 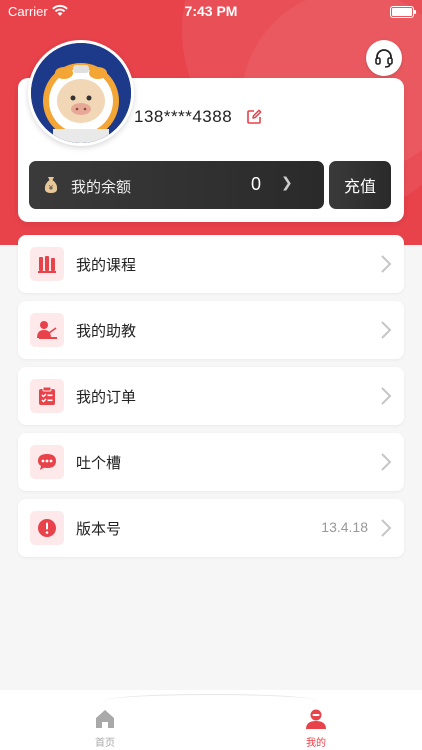 I want to click on status-time: 7:43 PM, so click(x=211, y=11).